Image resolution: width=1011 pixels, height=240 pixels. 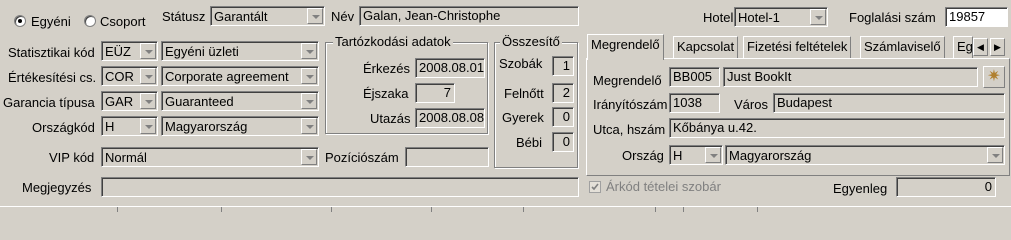 I want to click on vip-label: VIP kód, so click(x=72, y=157).